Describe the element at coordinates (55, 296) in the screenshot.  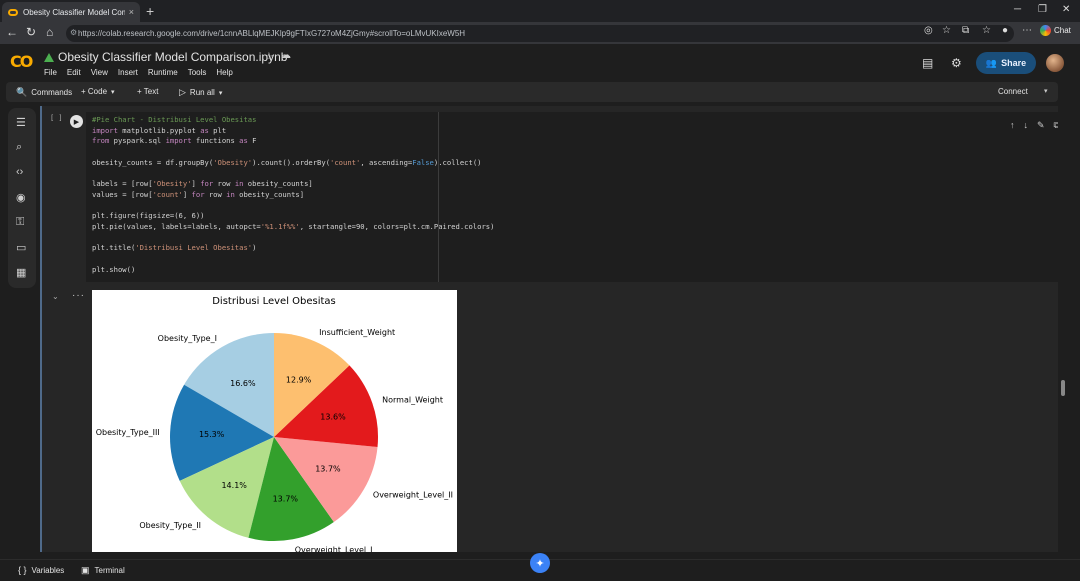
I see `collapse-output-icon: ⌄` at that location.